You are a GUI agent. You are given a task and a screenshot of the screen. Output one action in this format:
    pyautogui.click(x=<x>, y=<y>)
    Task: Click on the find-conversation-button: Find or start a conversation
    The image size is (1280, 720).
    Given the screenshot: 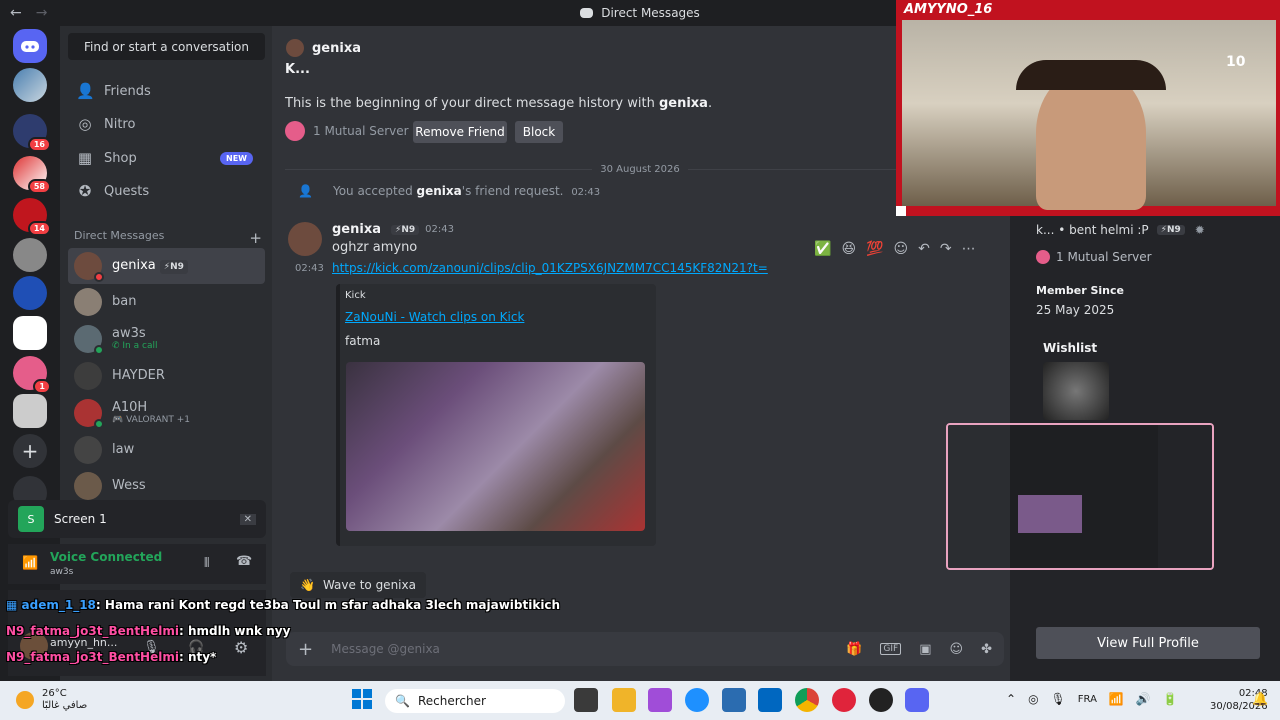 What is the action you would take?
    pyautogui.click(x=166, y=46)
    